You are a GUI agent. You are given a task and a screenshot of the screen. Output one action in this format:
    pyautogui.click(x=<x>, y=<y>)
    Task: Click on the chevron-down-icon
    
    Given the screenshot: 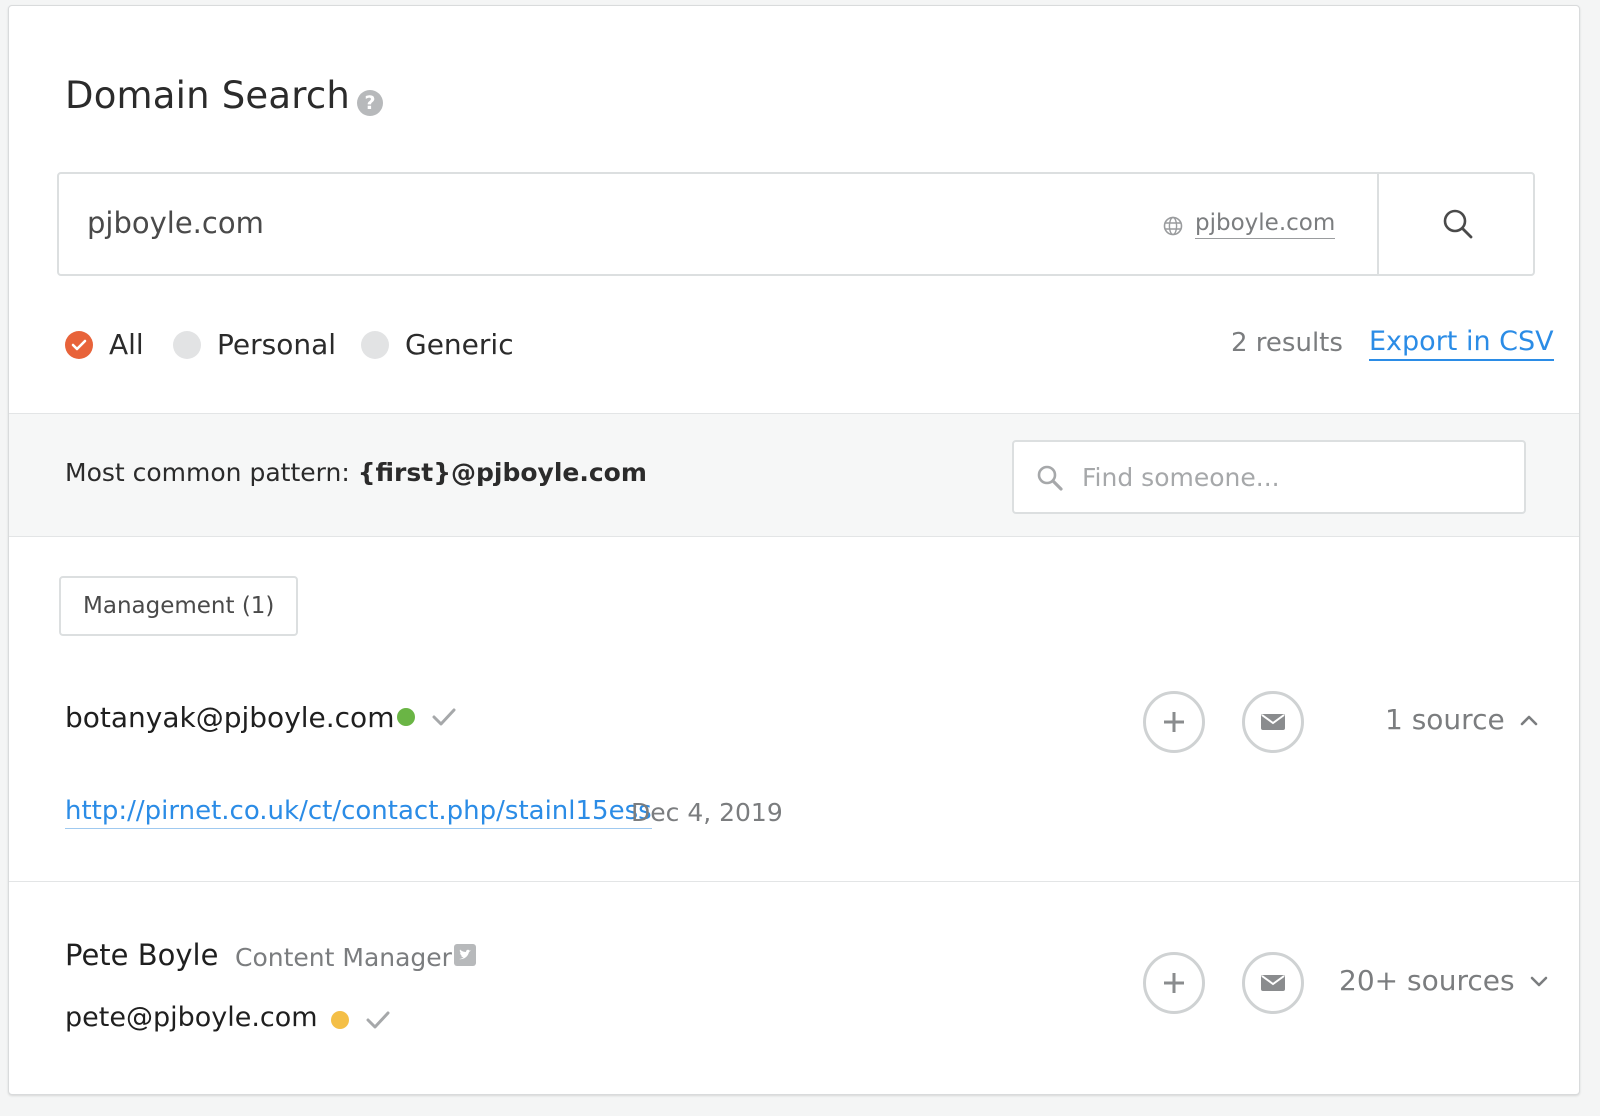 What is the action you would take?
    pyautogui.click(x=1538, y=981)
    